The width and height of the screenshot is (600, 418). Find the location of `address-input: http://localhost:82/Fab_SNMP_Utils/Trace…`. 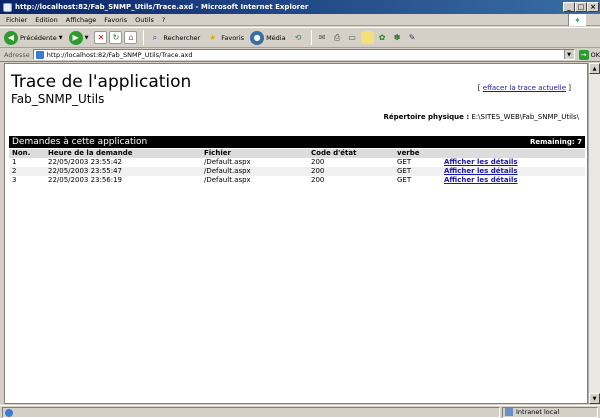

address-input: http://localhost:82/Fab_SNMP_Utils/Trace… is located at coordinates (303, 54).